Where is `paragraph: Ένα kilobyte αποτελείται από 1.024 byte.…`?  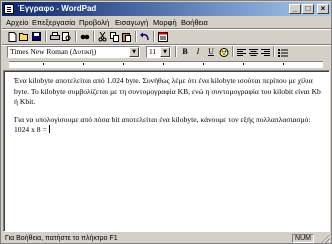
paragraph: Ένα kilobyte αποτελείται από 1.024 byte.… is located at coordinates (167, 91).